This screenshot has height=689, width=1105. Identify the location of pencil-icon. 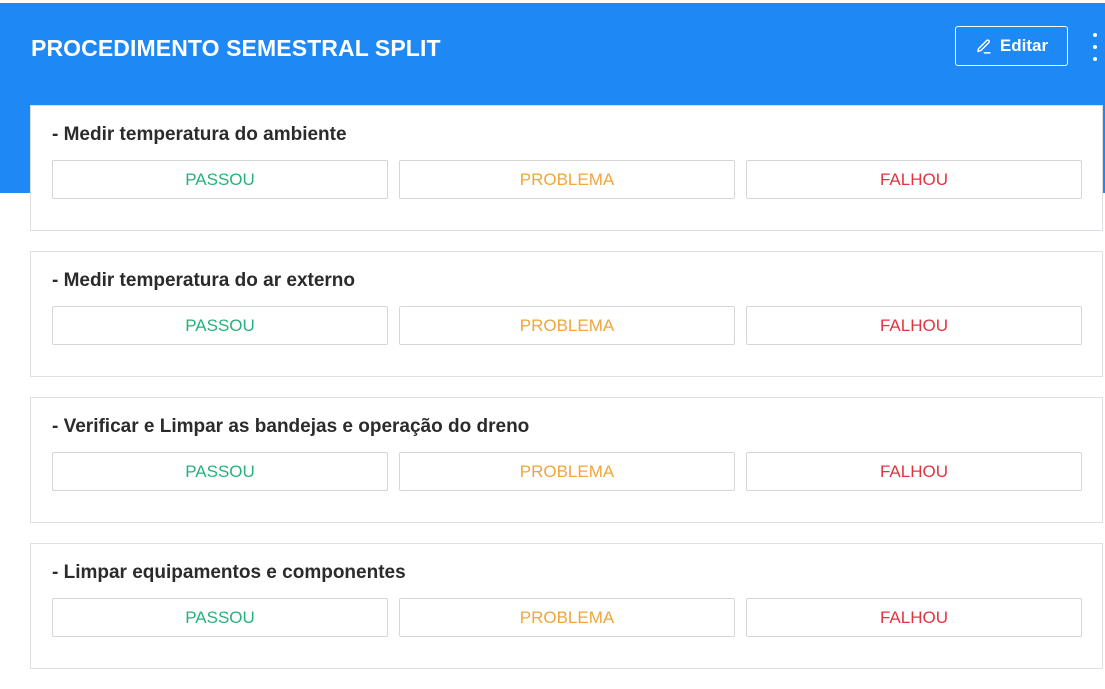
(984, 46).